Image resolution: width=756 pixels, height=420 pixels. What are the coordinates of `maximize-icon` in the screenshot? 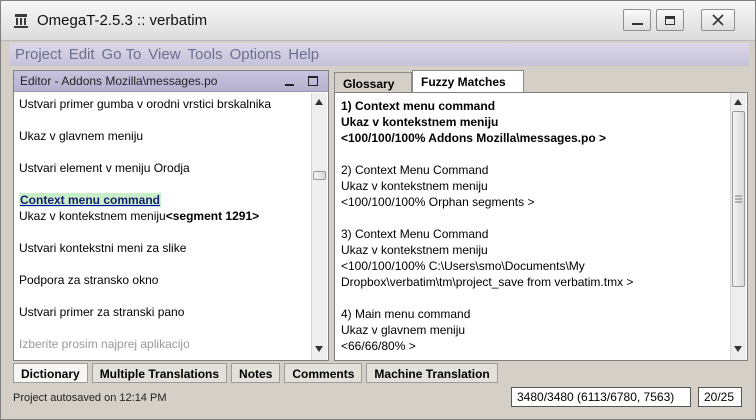 It's located at (670, 20).